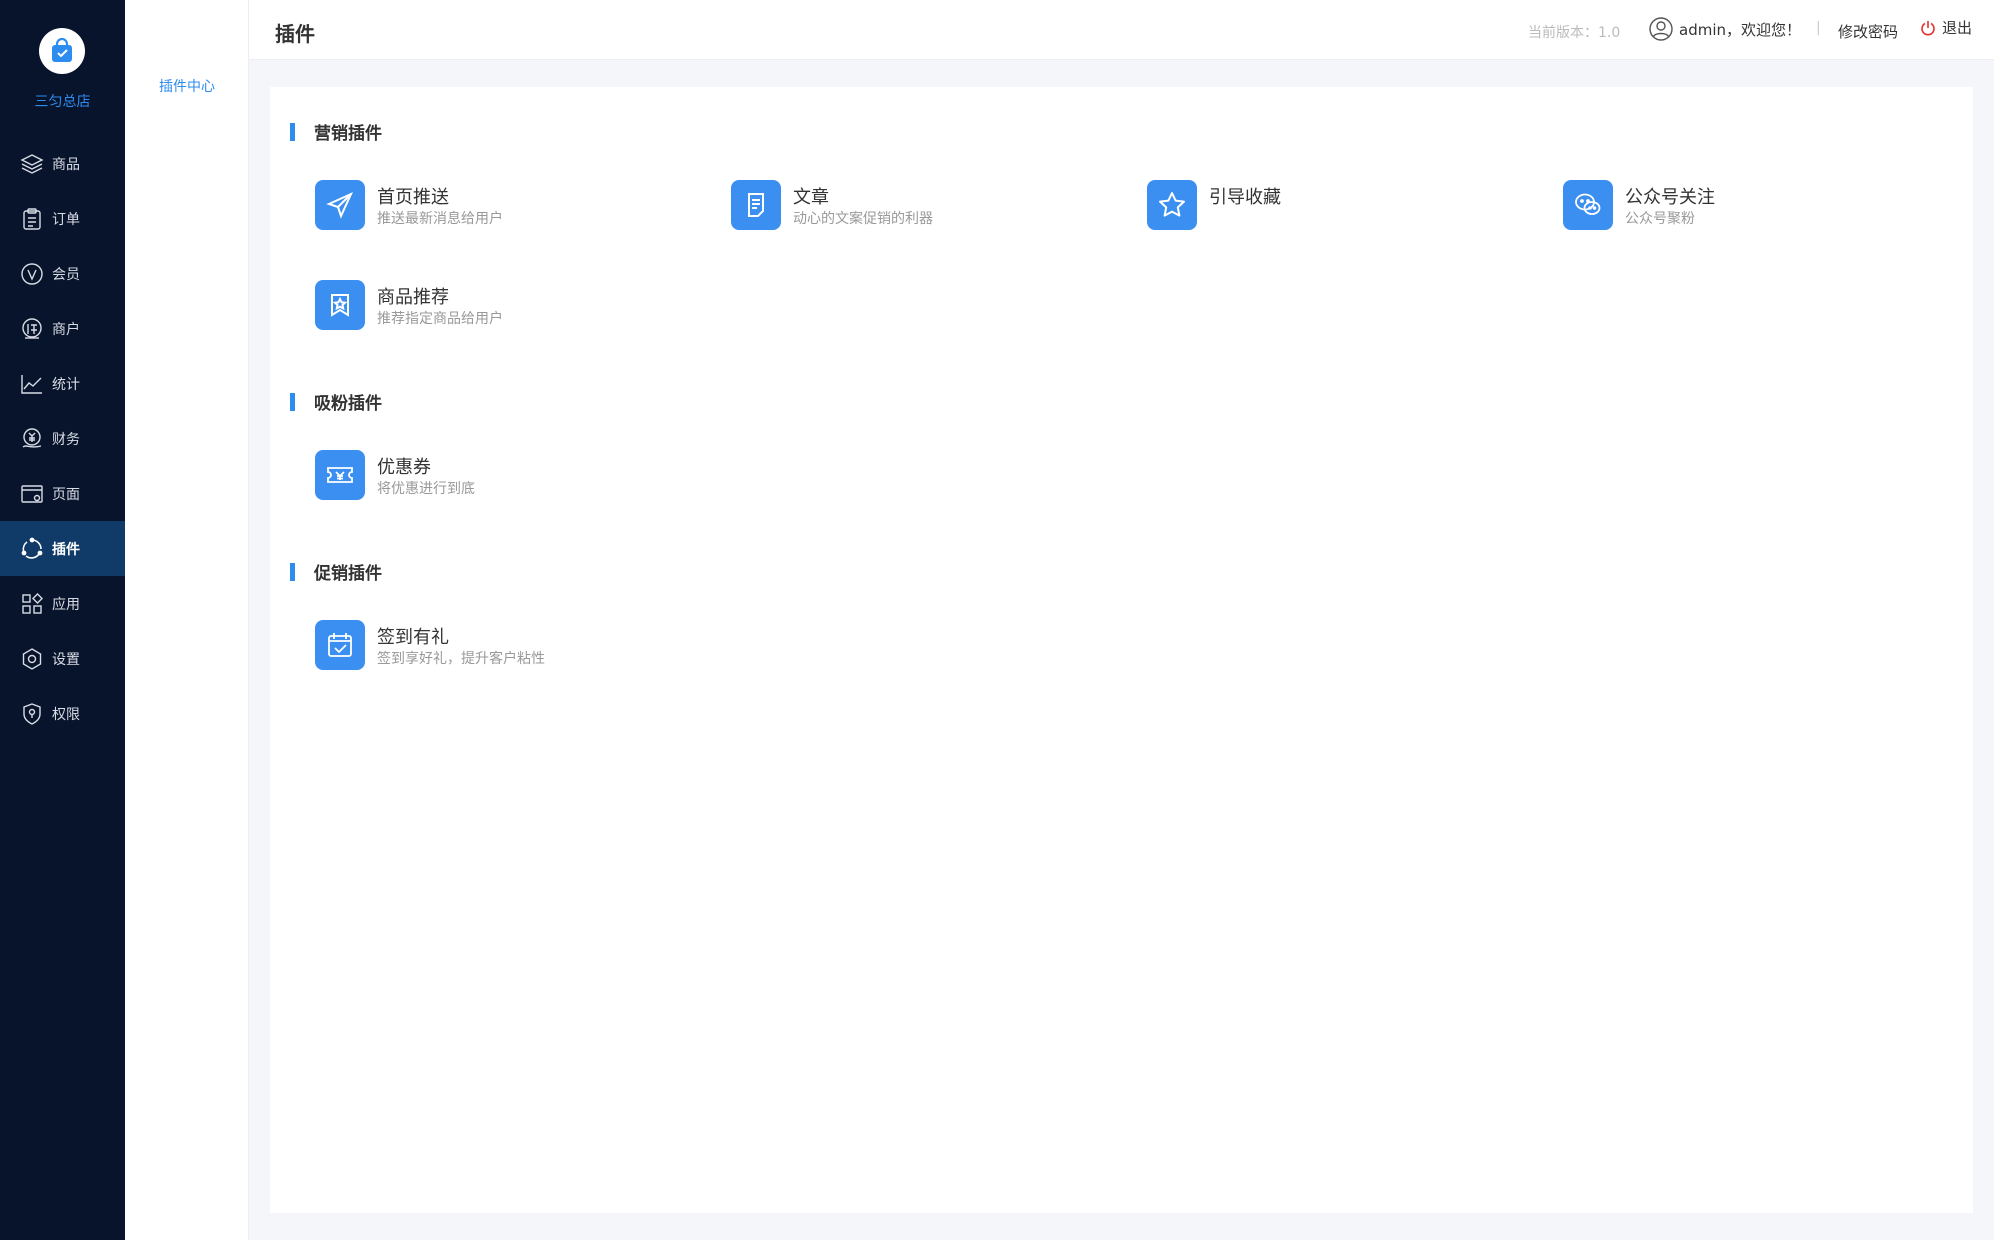 The width and height of the screenshot is (1994, 1240). What do you see at coordinates (336, 131) in the screenshot?
I see `section-title-marketing: 营销插件` at bounding box center [336, 131].